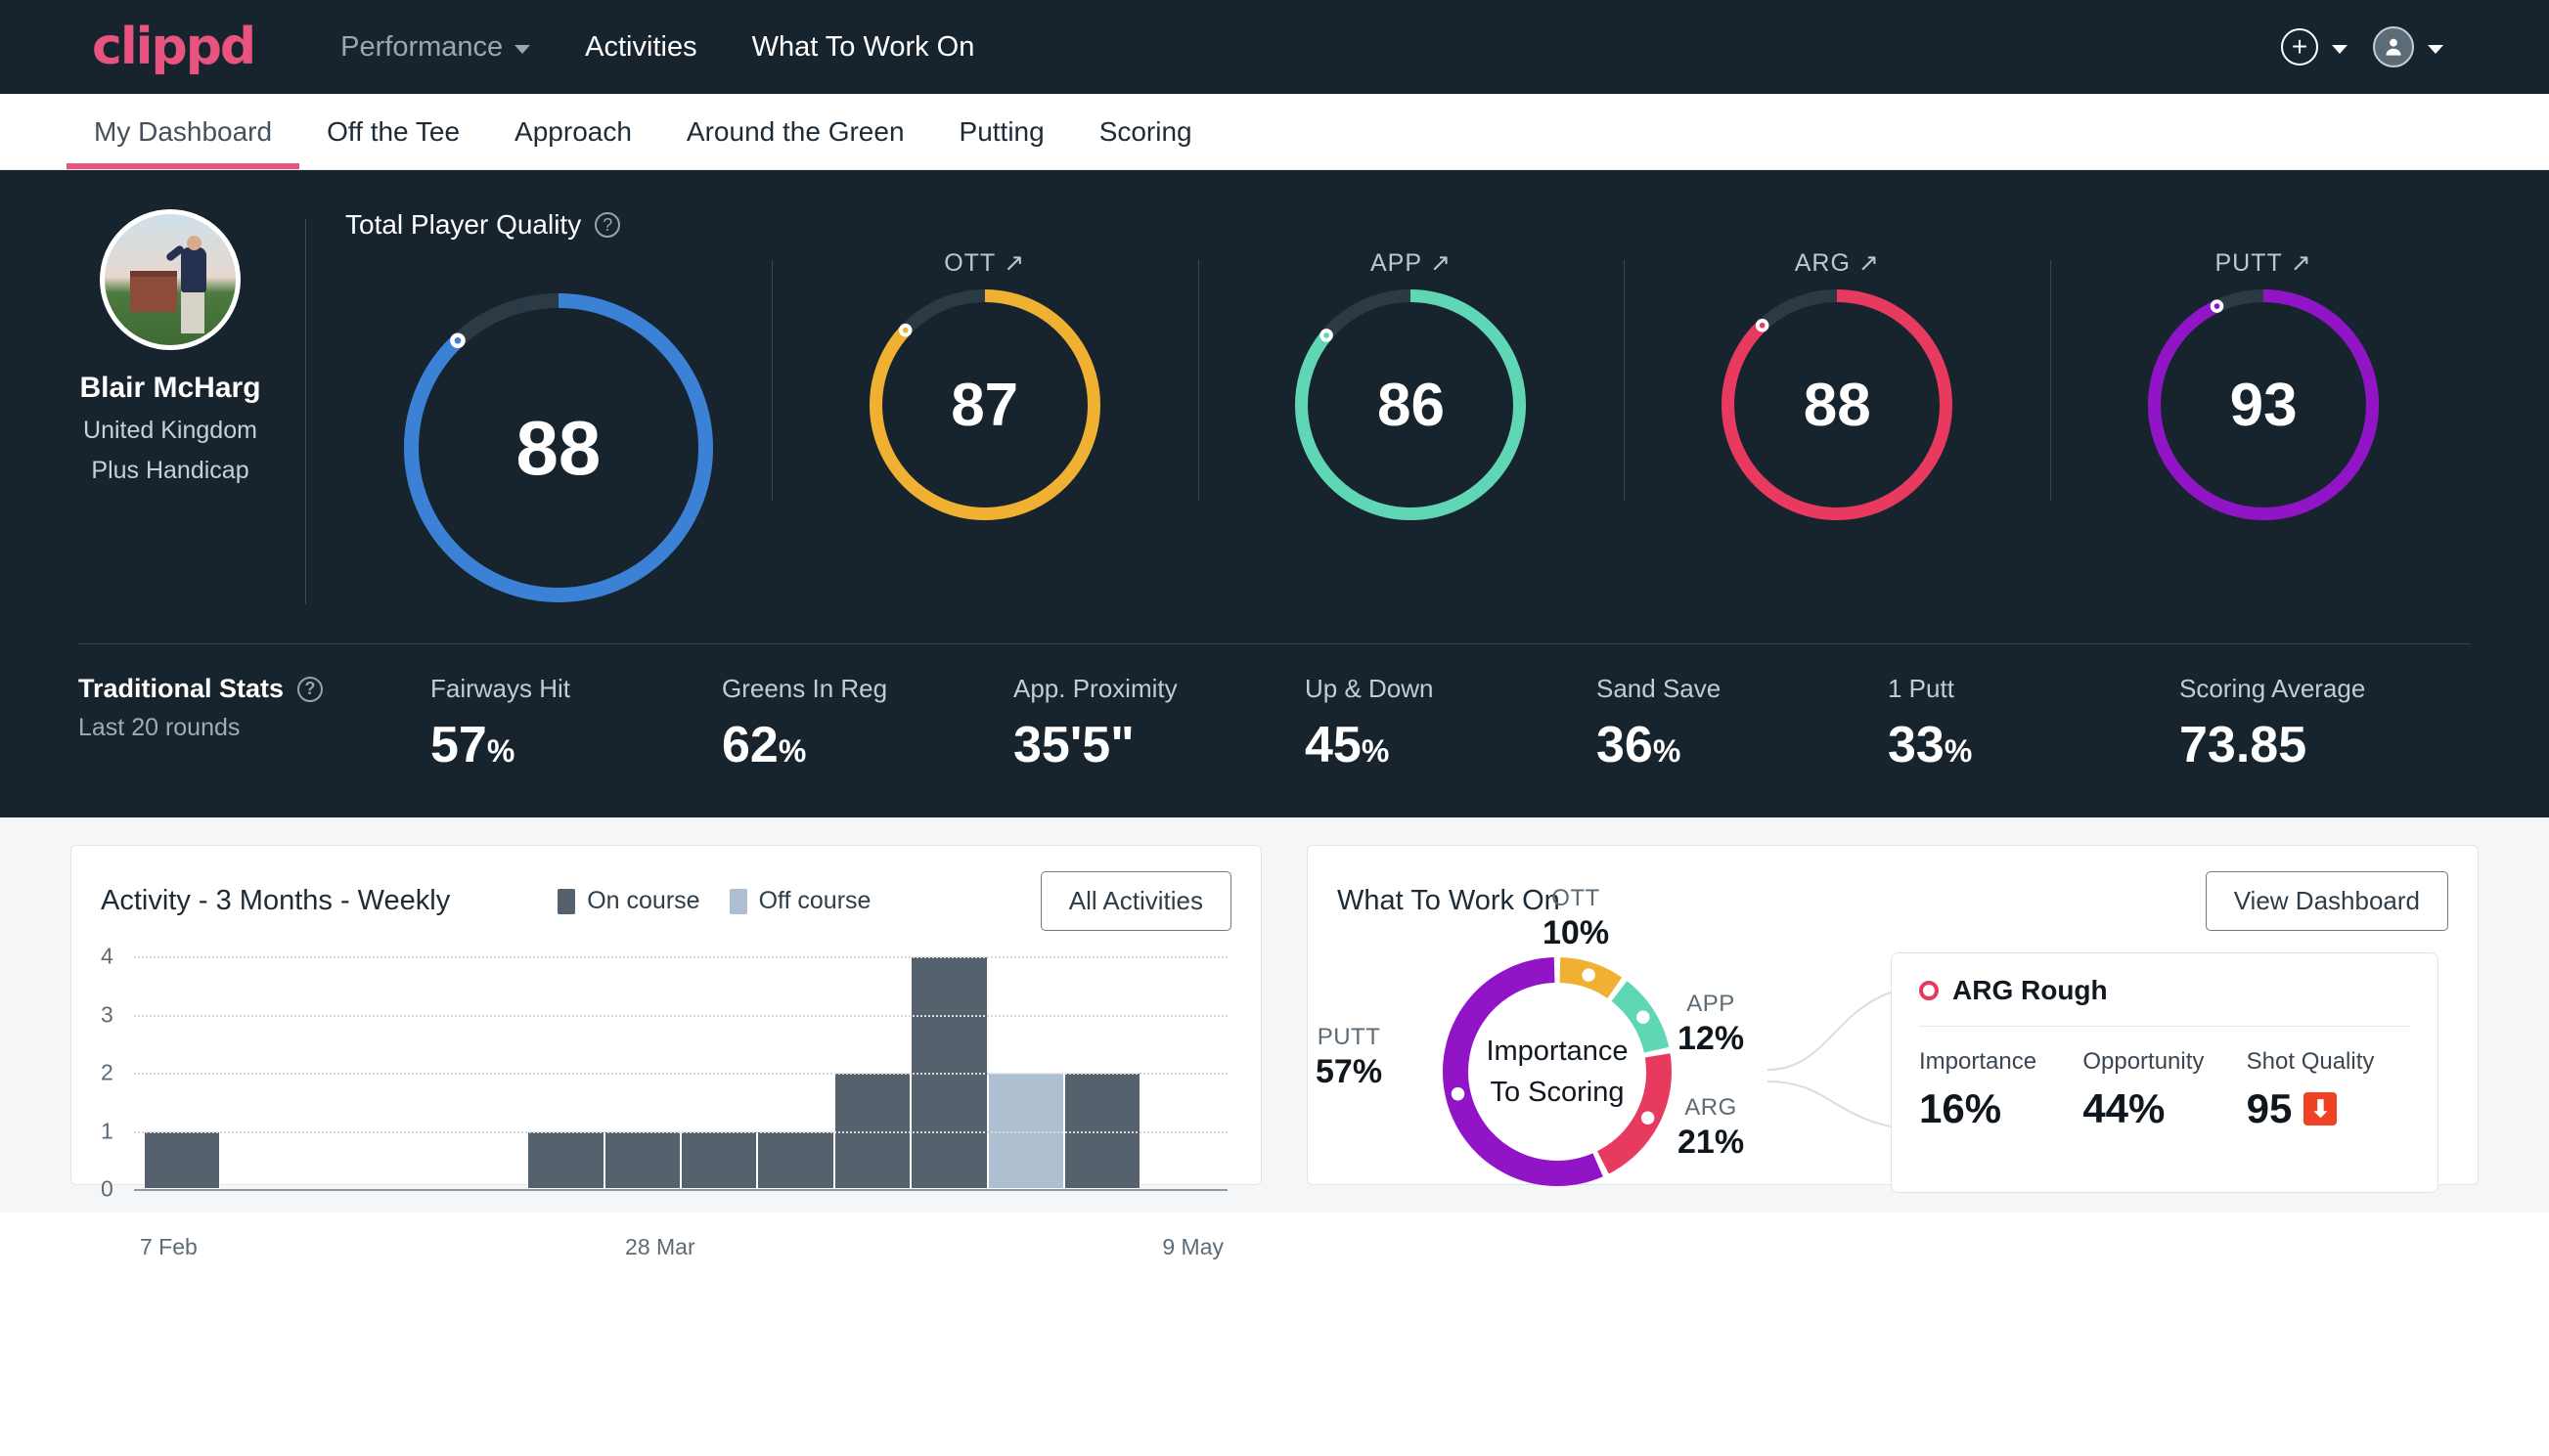  I want to click on stat-label: App. Proximity, so click(1095, 688).